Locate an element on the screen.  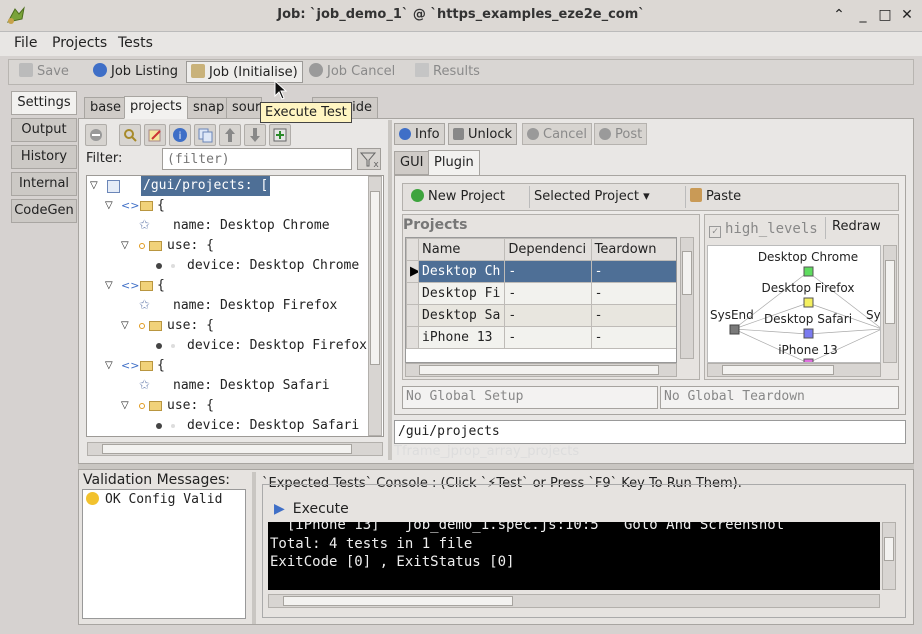
node-desktop-safari is located at coordinates (808, 333).